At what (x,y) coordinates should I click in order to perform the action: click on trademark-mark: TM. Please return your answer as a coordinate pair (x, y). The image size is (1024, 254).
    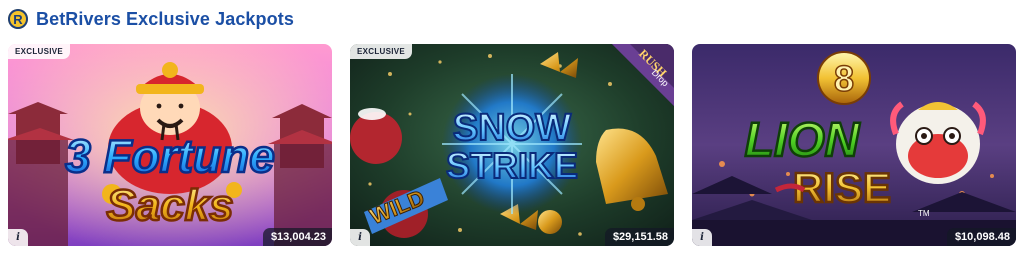
    Looking at the image, I should click on (924, 213).